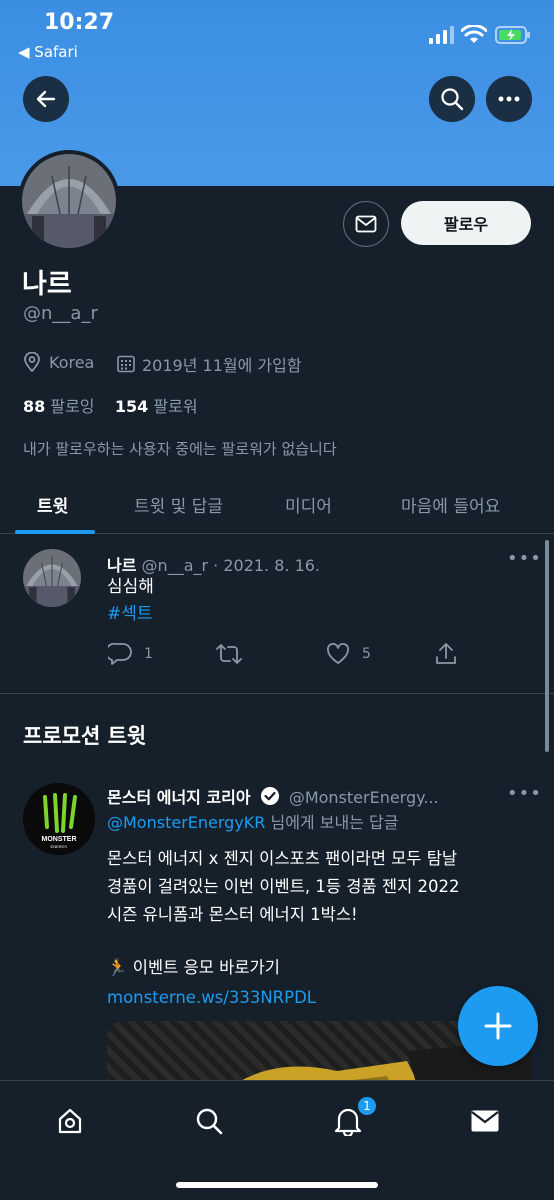 This screenshot has height=1200, width=554. Describe the element at coordinates (277, 506) in the screenshot. I see `profile-tabs: 트윗 트윗 및 답글 미디어 마음에 들어요` at that location.